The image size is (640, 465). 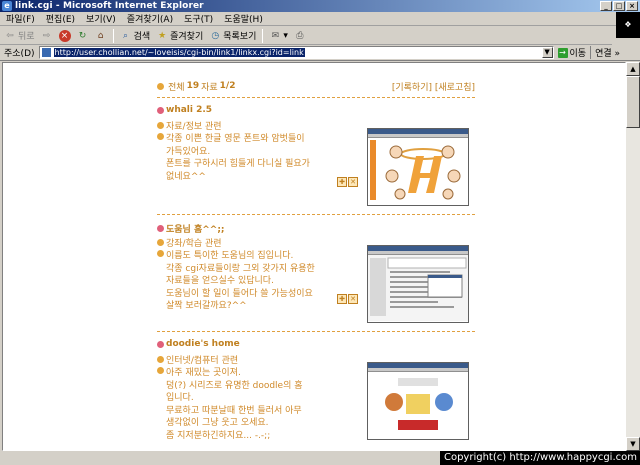 What do you see at coordinates (19, 54) in the screenshot?
I see `address-label: 주소(D)` at bounding box center [19, 54].